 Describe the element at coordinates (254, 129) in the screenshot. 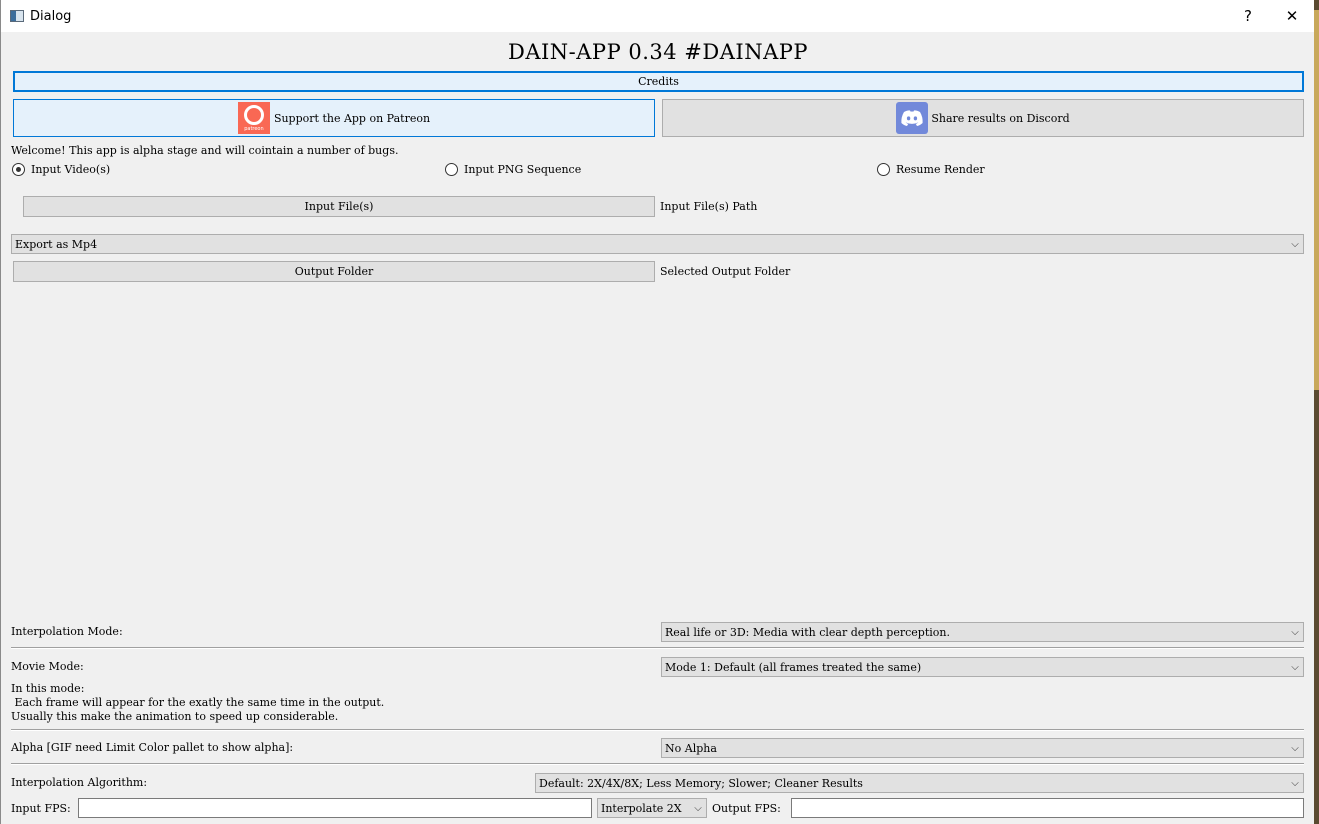

I see `patreon-logo-text: patreon` at that location.